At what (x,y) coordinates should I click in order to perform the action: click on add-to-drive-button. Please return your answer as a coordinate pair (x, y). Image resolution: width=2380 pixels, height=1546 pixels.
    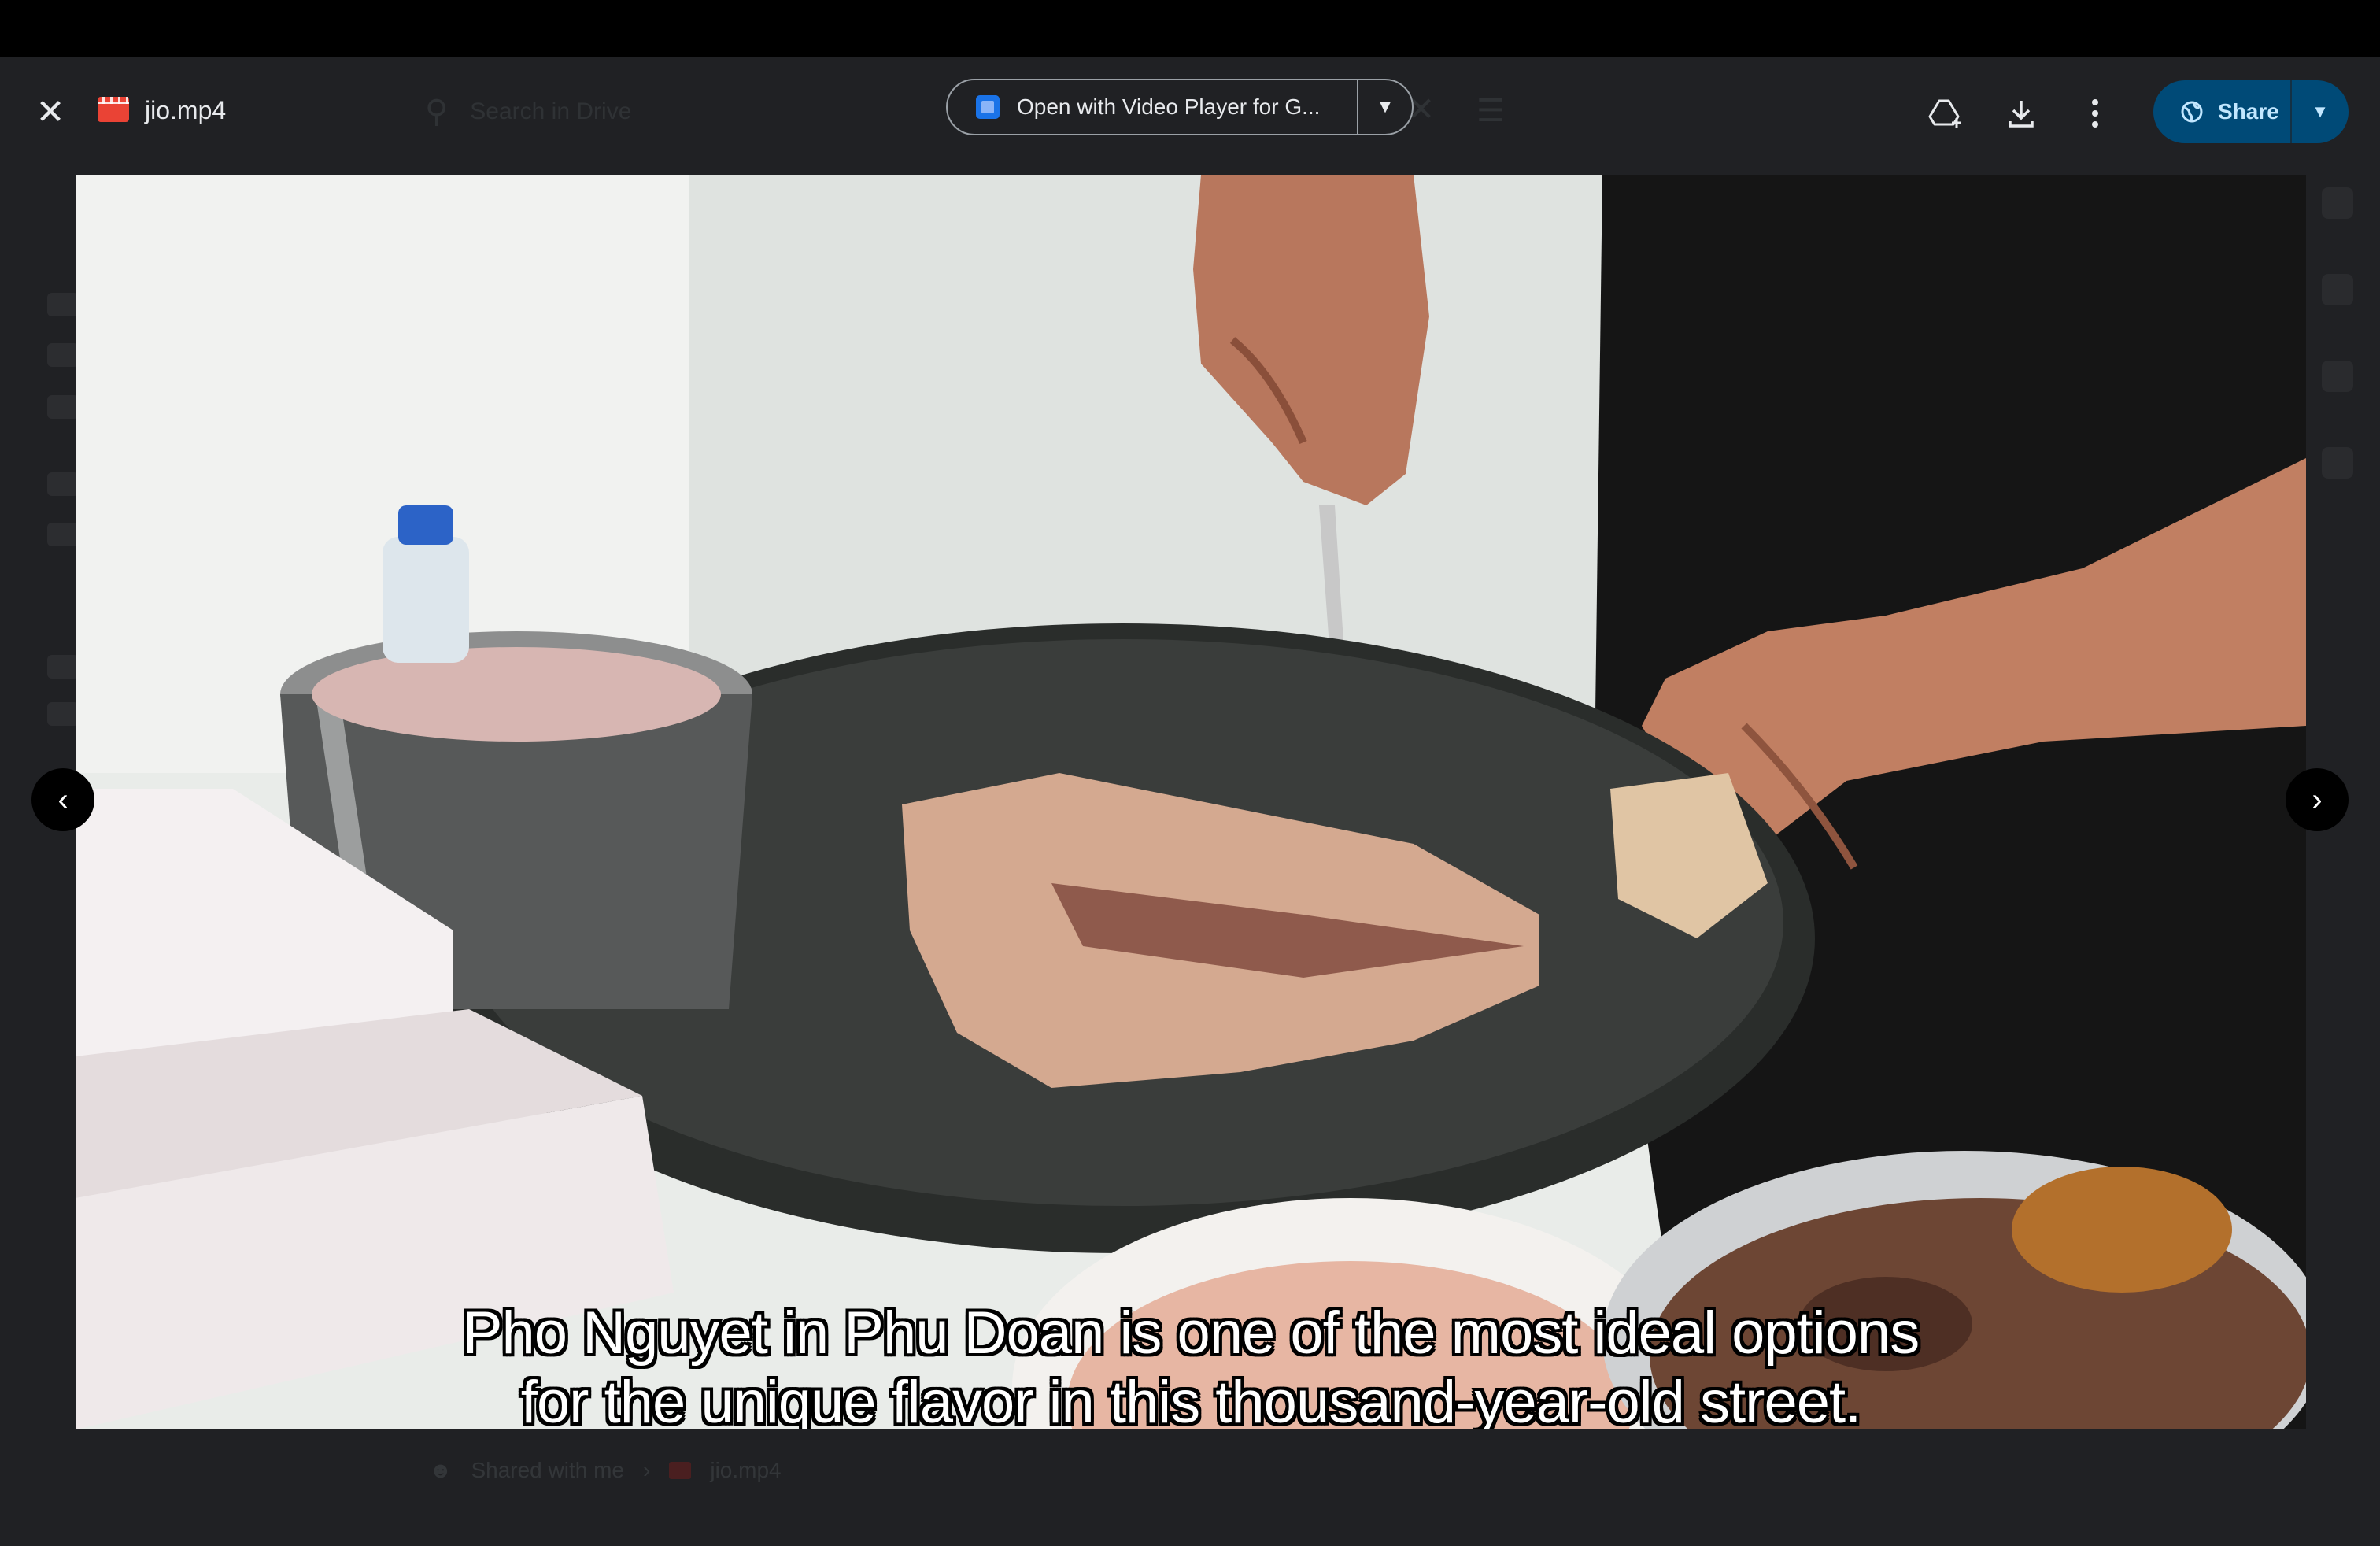
    Looking at the image, I should click on (1946, 113).